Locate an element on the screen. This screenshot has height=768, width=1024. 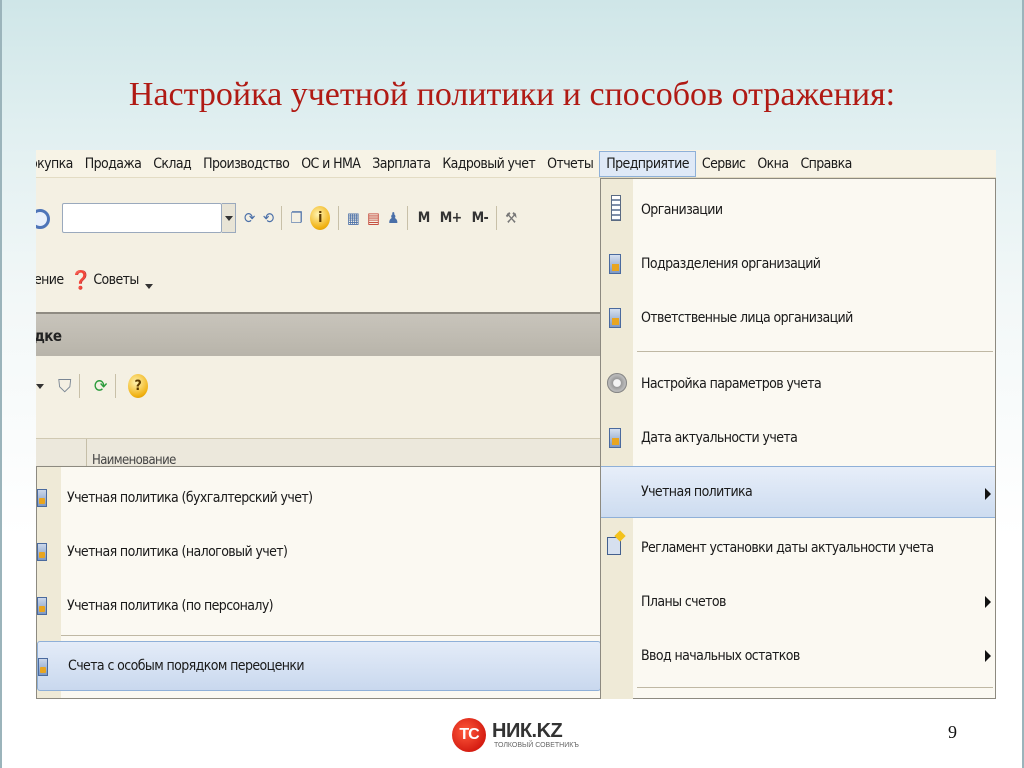
search-next-icon: ⟳ is located at coordinates (249, 218).